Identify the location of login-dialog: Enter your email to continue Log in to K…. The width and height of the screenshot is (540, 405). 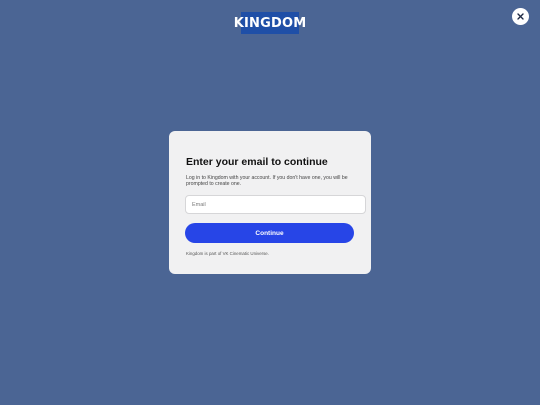
(270, 202).